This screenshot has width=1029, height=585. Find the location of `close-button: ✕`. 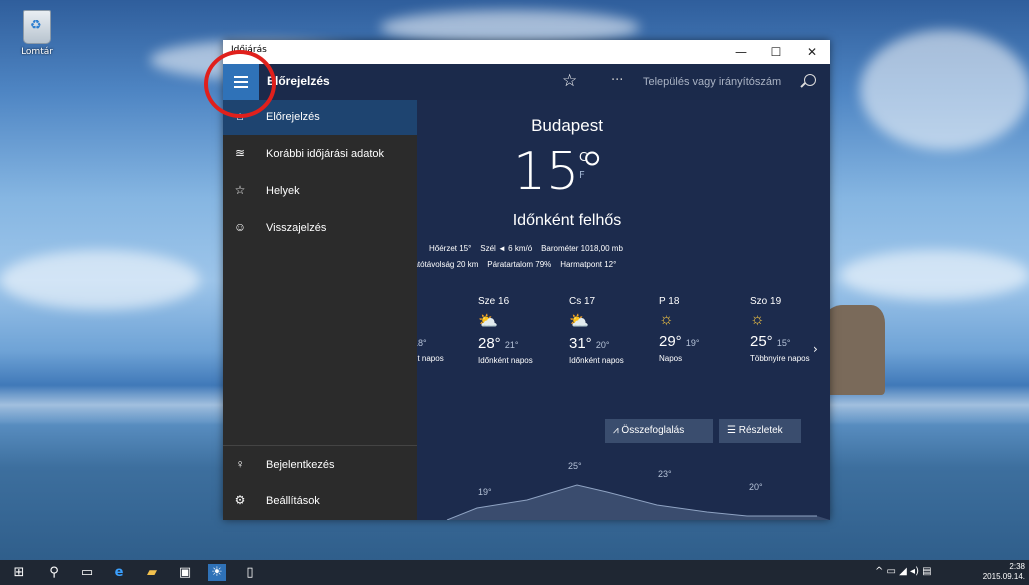

close-button: ✕ is located at coordinates (812, 52).